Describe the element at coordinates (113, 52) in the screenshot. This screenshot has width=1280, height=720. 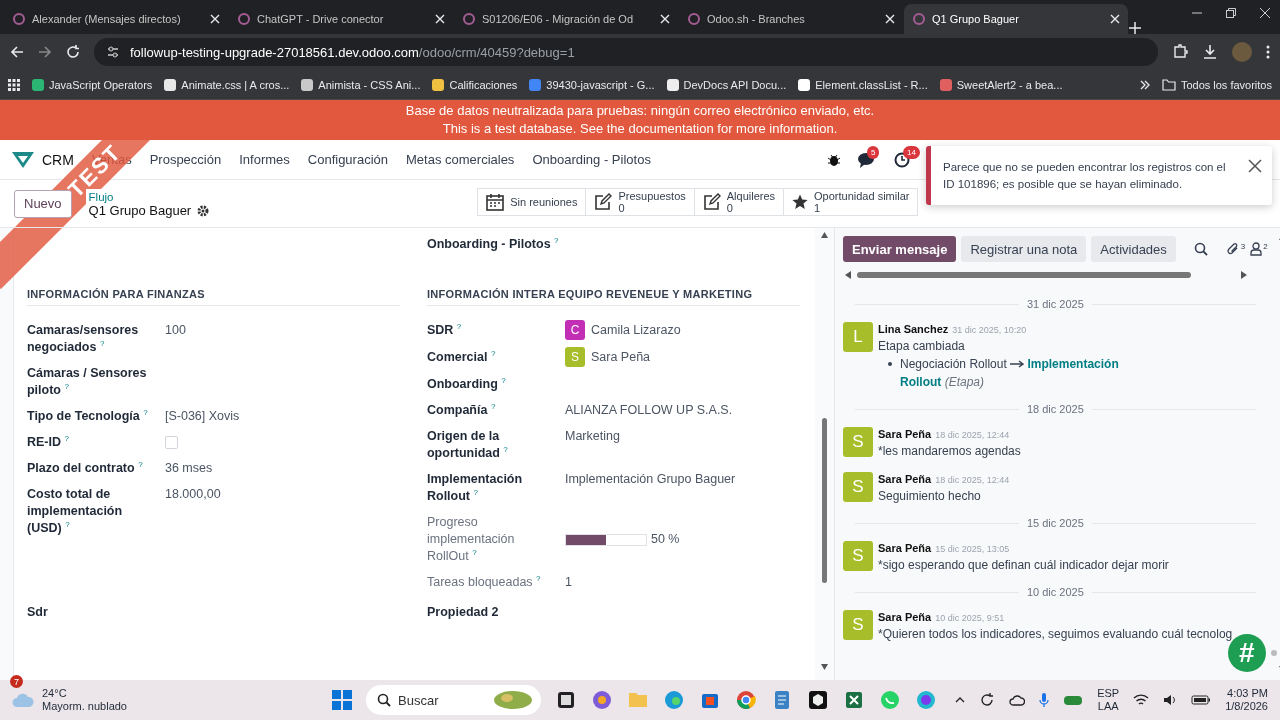
I see `site-info-icon` at that location.